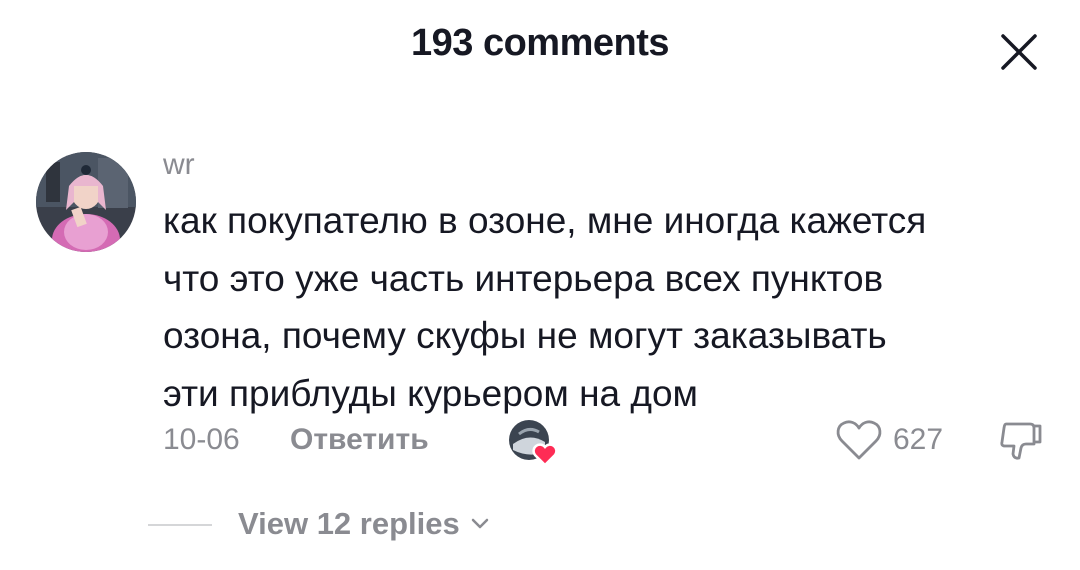  What do you see at coordinates (540, 43) in the screenshot?
I see `comments-title: 193 comments` at bounding box center [540, 43].